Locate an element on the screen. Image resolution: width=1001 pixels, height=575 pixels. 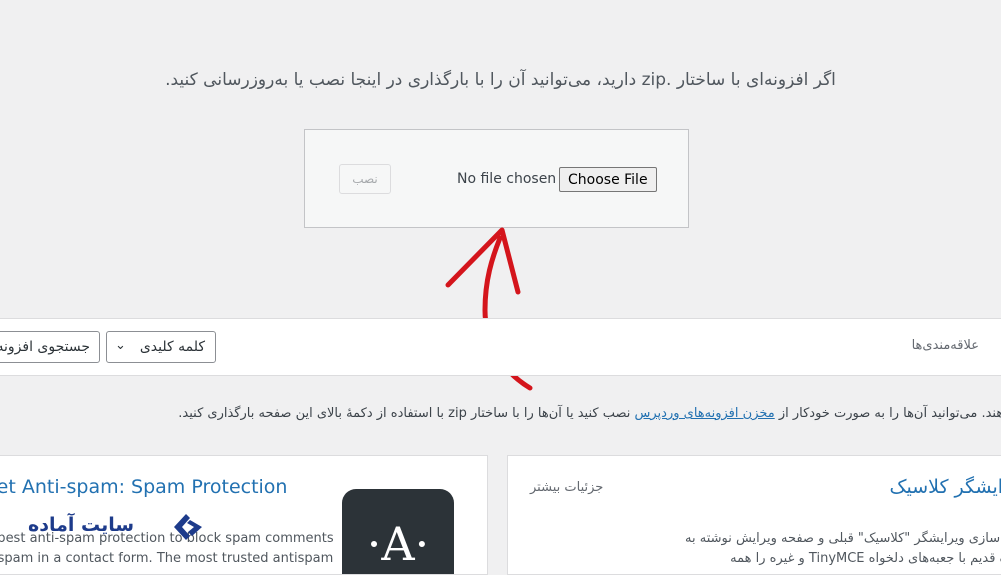
search-type-value: کلمه کلیدی is located at coordinates (172, 347).